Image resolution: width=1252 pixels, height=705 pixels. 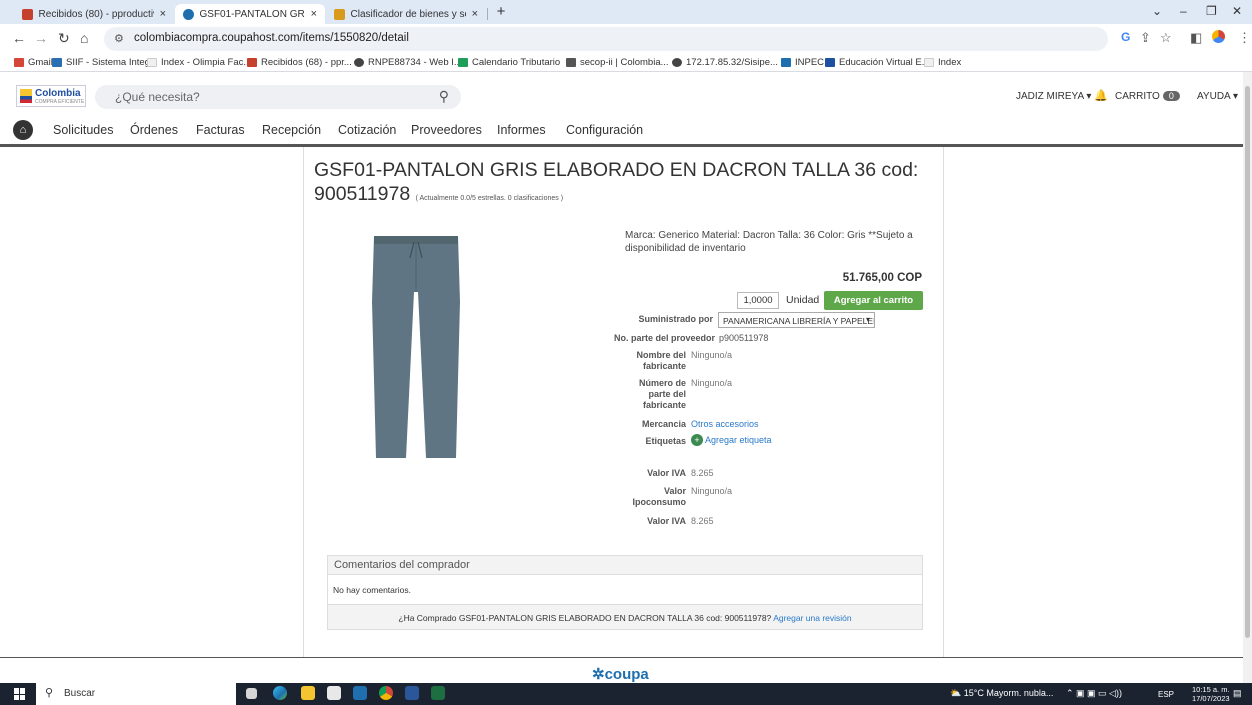 What do you see at coordinates (1196, 38) in the screenshot?
I see `sidepanel-icon: ◧` at bounding box center [1196, 38].